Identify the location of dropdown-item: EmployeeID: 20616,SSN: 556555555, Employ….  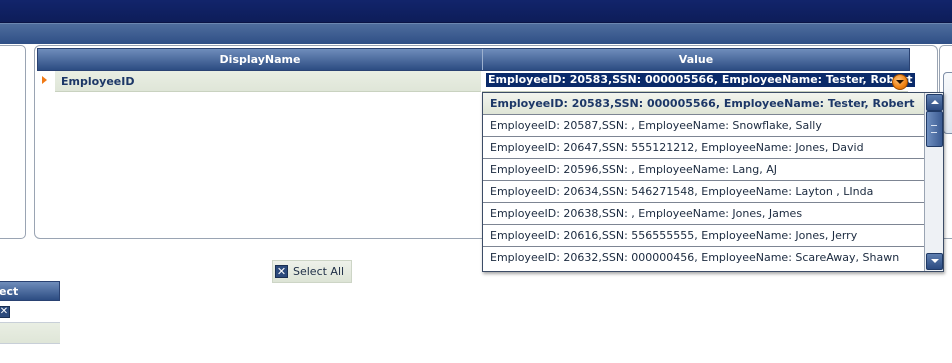
(703, 236).